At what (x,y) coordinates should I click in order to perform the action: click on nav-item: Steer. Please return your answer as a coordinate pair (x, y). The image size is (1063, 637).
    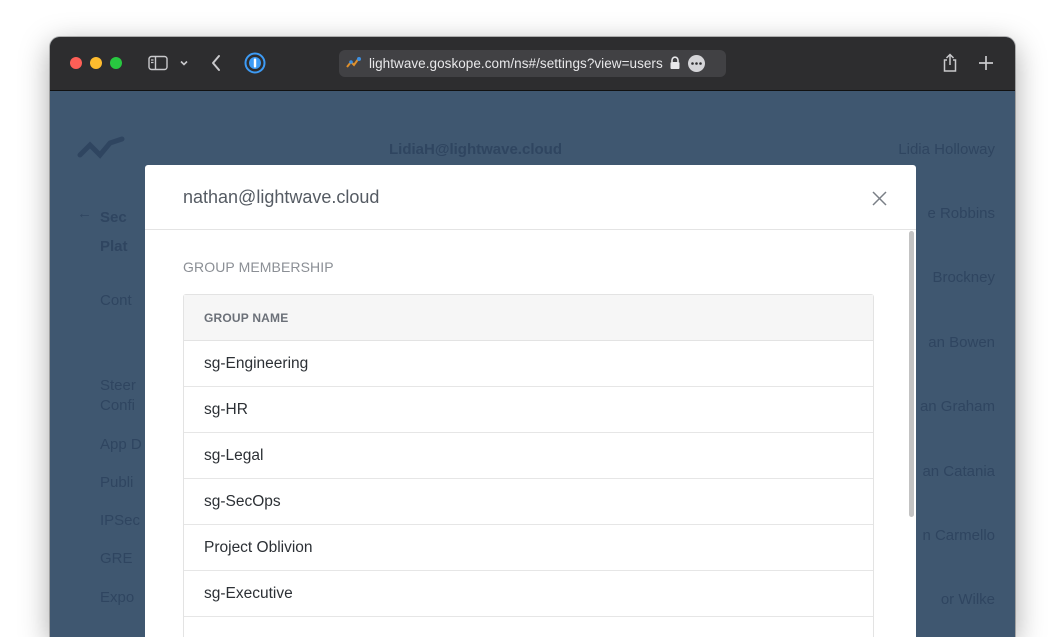
    Looking at the image, I should click on (118, 385).